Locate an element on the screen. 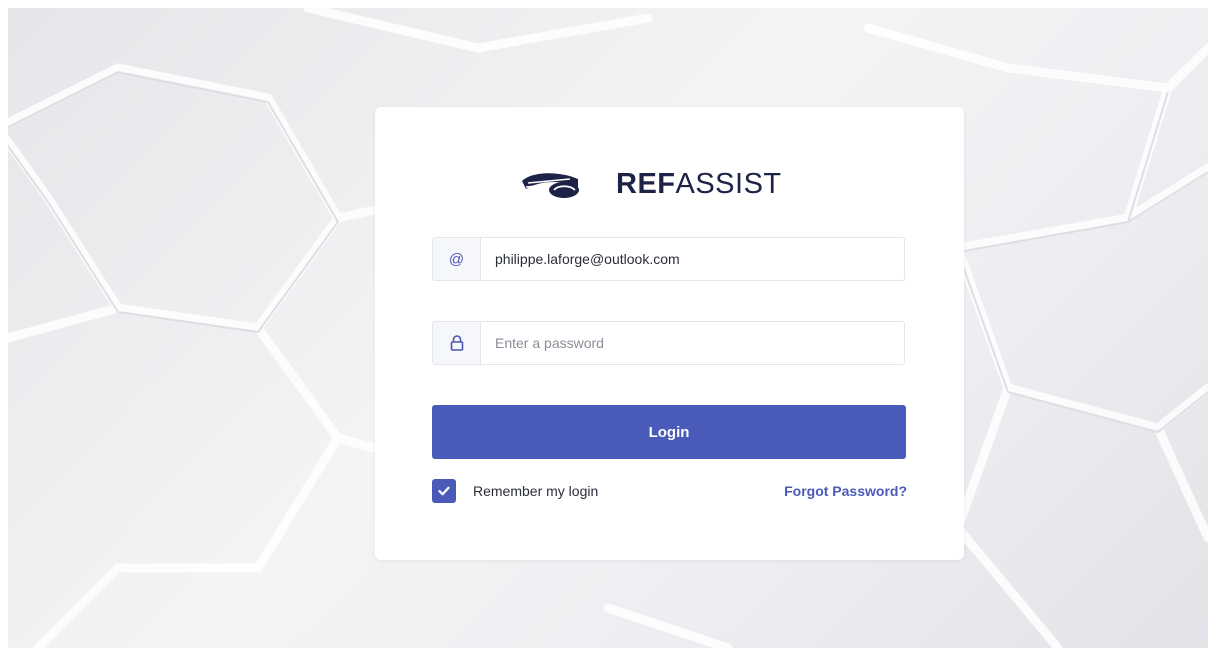 This screenshot has width=1208, height=648. brand-logo: REFASSIST is located at coordinates (651, 184).